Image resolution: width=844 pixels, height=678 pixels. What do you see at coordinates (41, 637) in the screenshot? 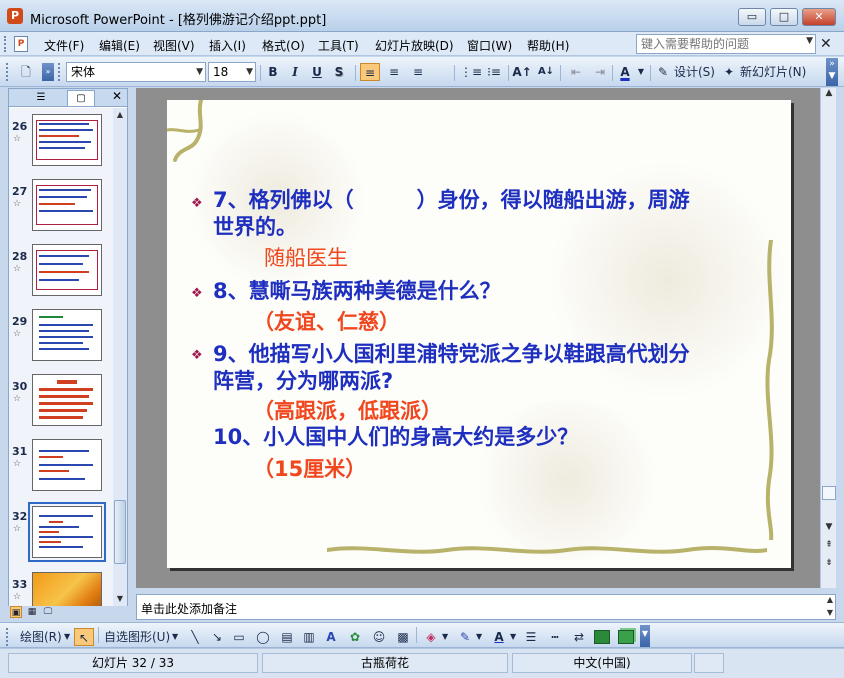
I see `draw-menu-button: 绘图(R)` at bounding box center [41, 637].